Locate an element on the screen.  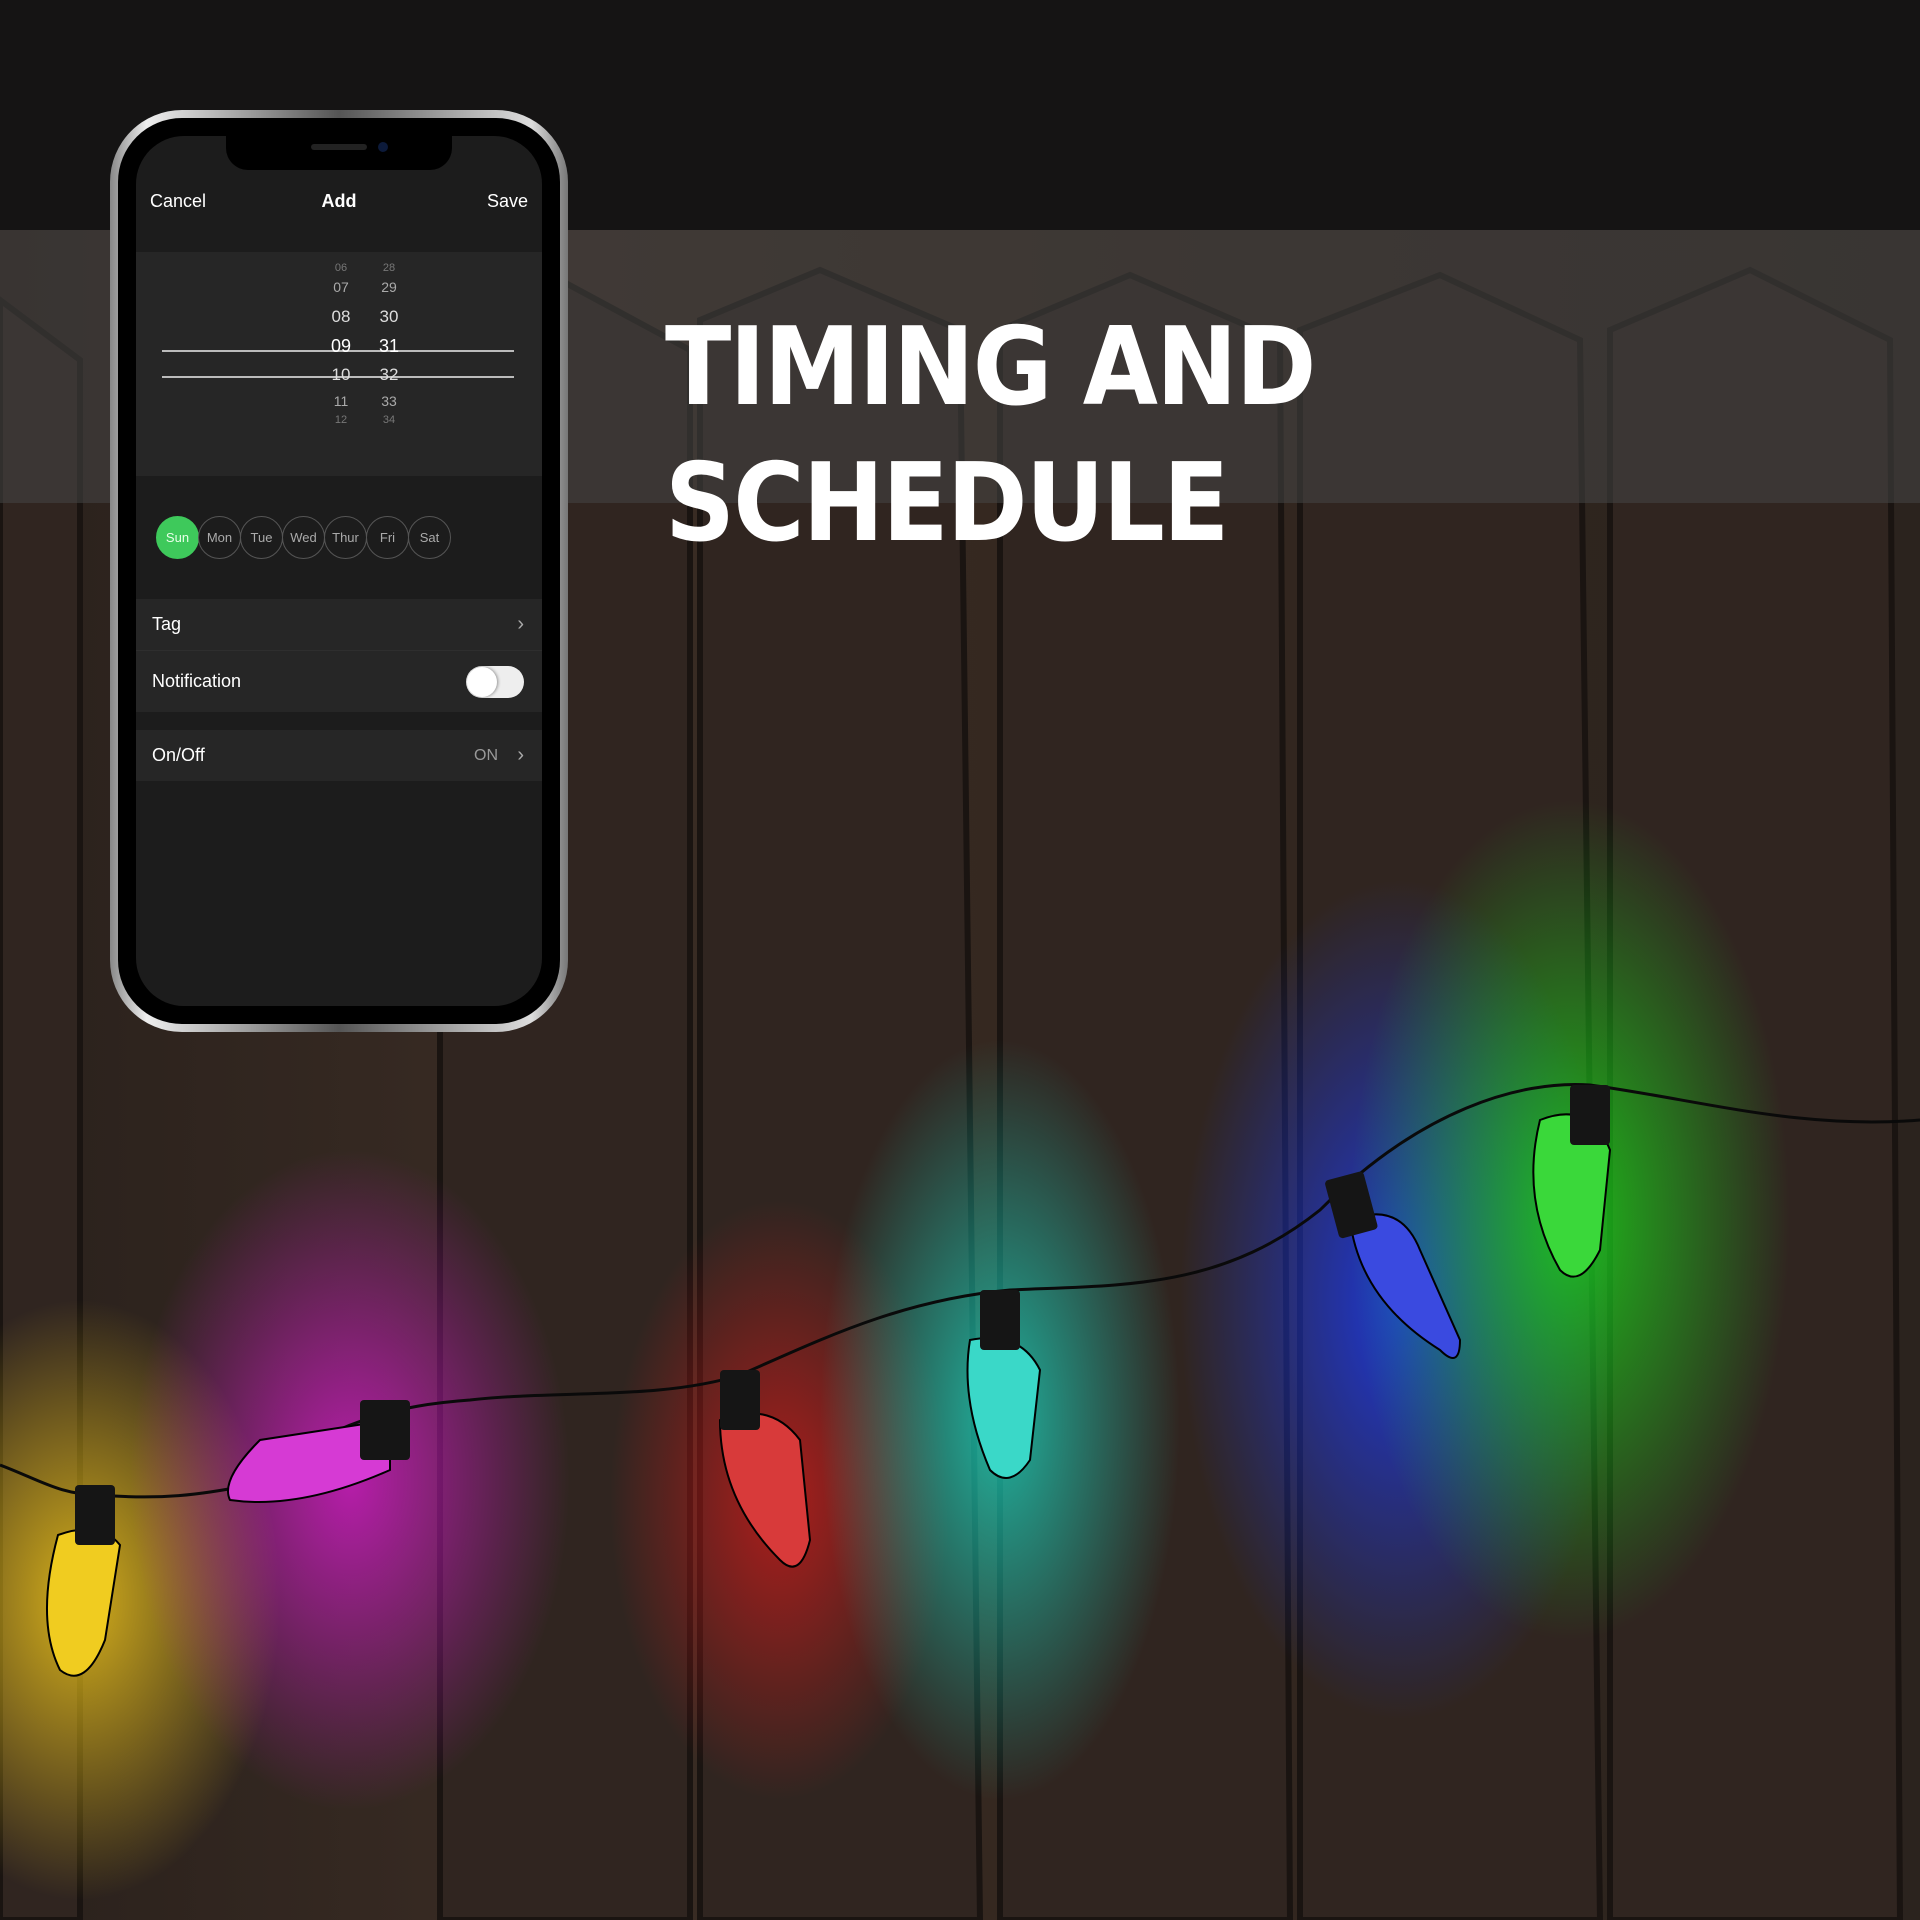
day-sat: Sat is located at coordinates (429, 537).